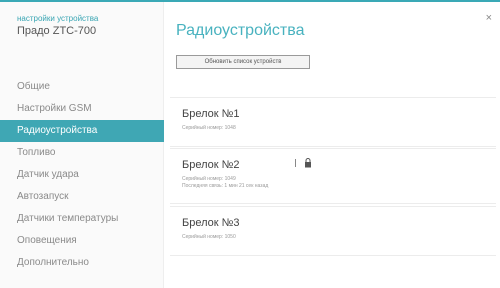  I want to click on close-button: ×, so click(489, 18).